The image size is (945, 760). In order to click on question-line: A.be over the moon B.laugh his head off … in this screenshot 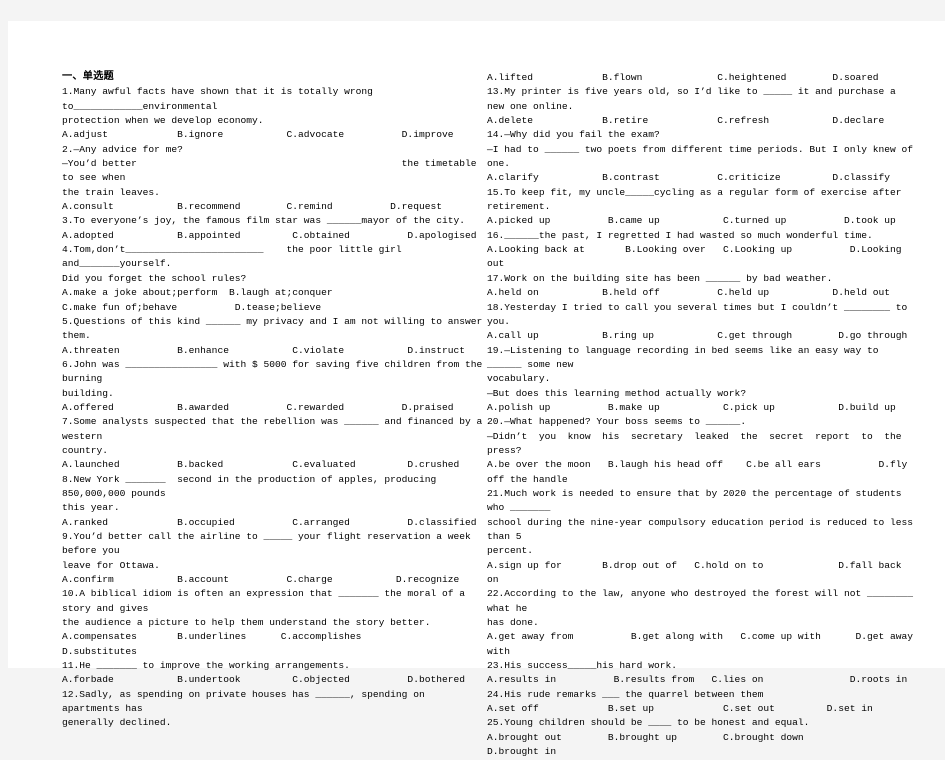, I will do `click(700, 472)`.